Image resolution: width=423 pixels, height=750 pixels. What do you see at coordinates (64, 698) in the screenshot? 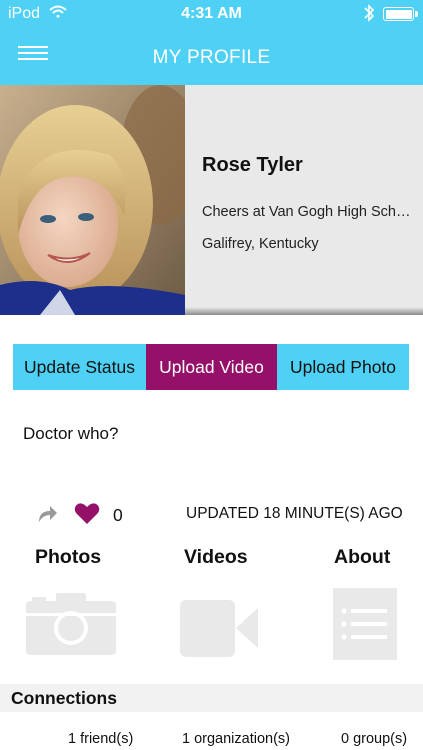
I see `connections-title: Connections` at bounding box center [64, 698].